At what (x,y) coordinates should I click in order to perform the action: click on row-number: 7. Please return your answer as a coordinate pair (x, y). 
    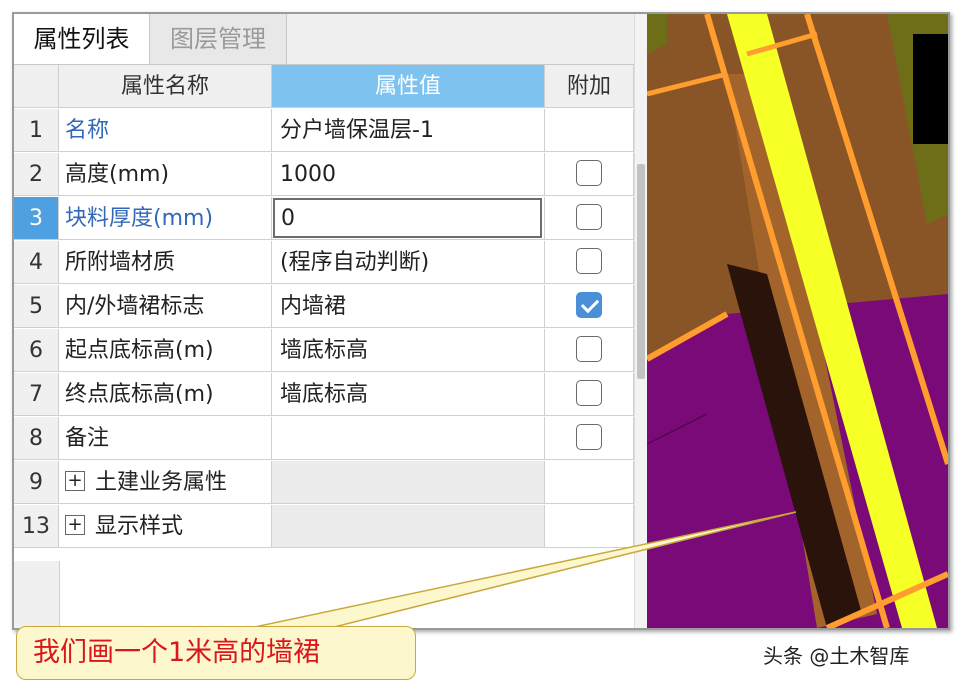
    Looking at the image, I should click on (36, 394).